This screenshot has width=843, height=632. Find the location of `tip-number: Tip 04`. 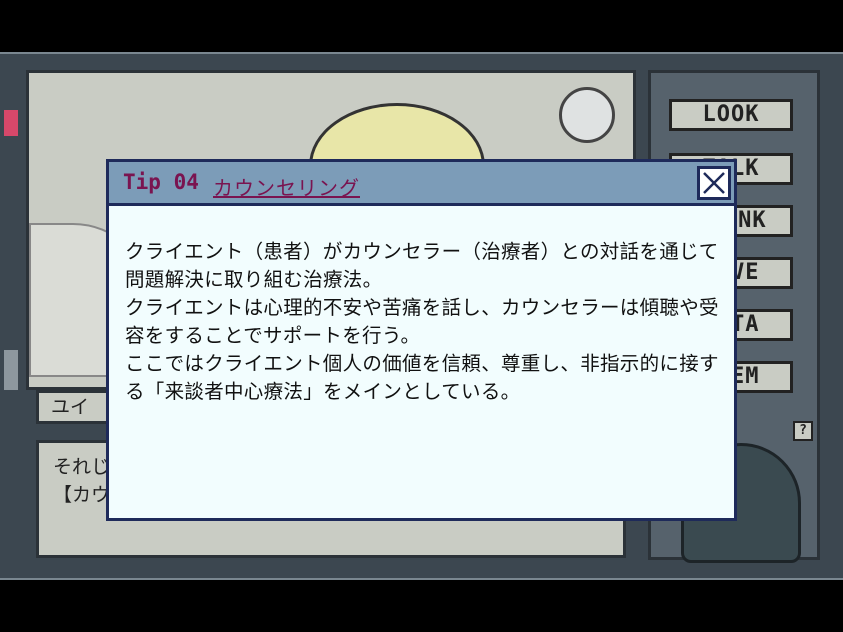

tip-number: Tip 04 is located at coordinates (161, 182).